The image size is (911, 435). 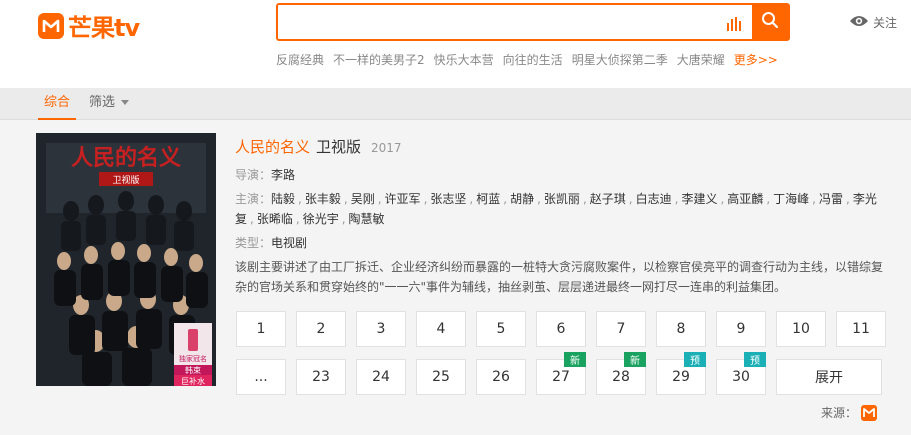 What do you see at coordinates (193, 370) in the screenshot?
I see `poster-promo-line1: 韩束` at bounding box center [193, 370].